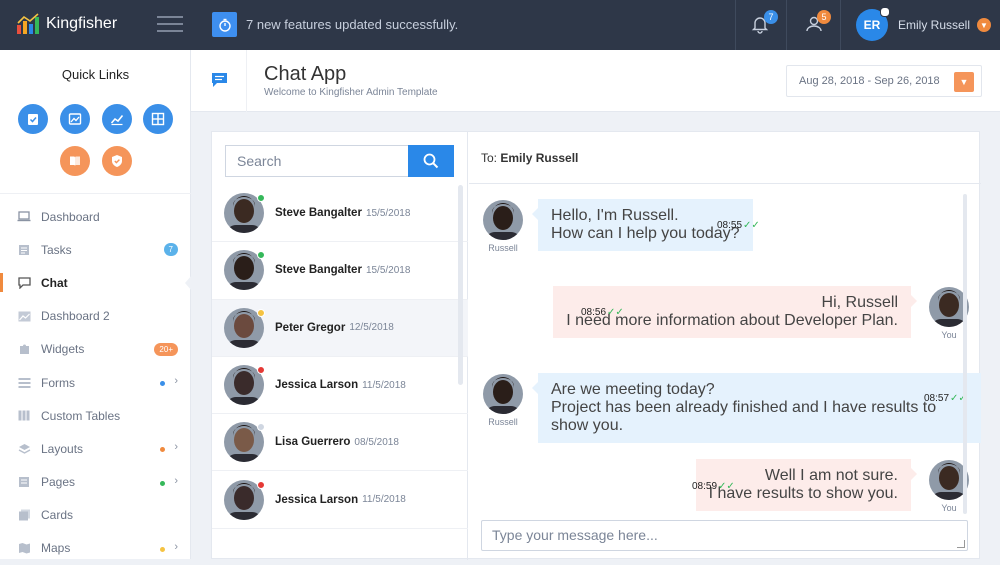 The height and width of the screenshot is (565, 1000). I want to click on message-input, so click(724, 535).